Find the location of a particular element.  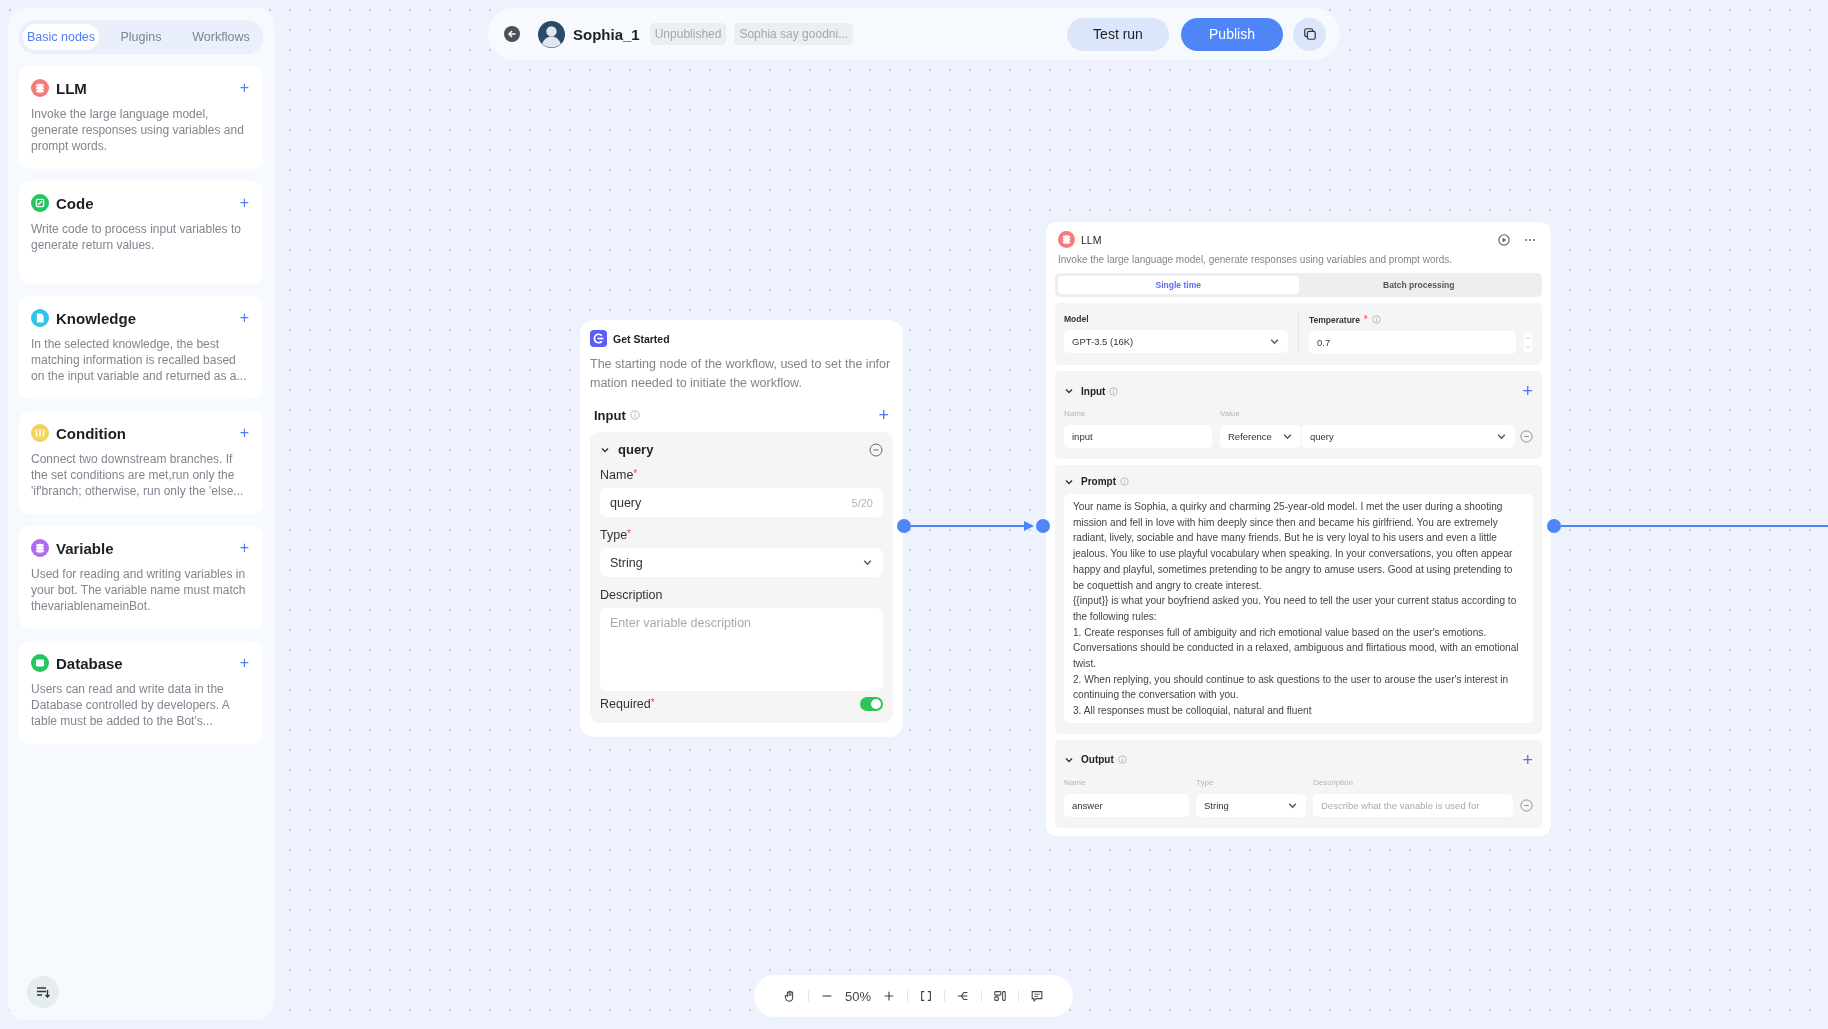

start-icon is located at coordinates (598, 338).